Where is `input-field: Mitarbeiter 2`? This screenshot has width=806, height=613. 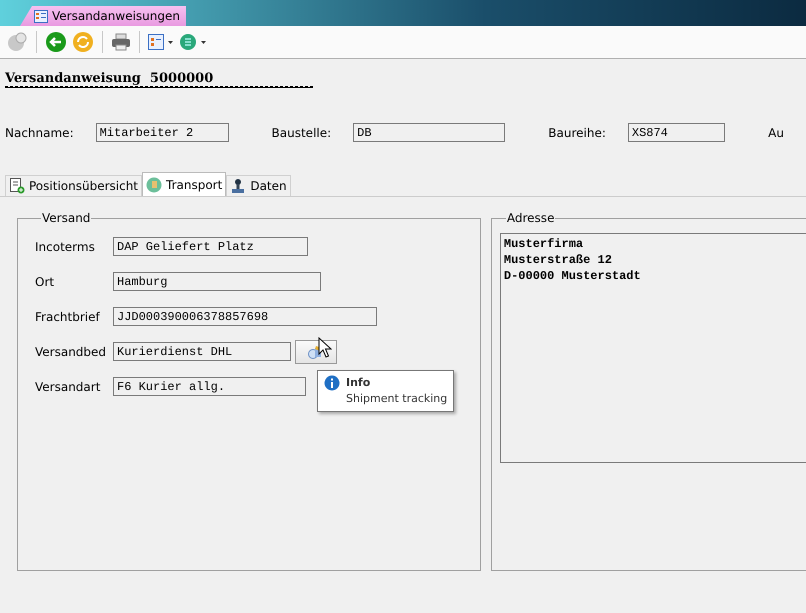
input-field: Mitarbeiter 2 is located at coordinates (162, 132).